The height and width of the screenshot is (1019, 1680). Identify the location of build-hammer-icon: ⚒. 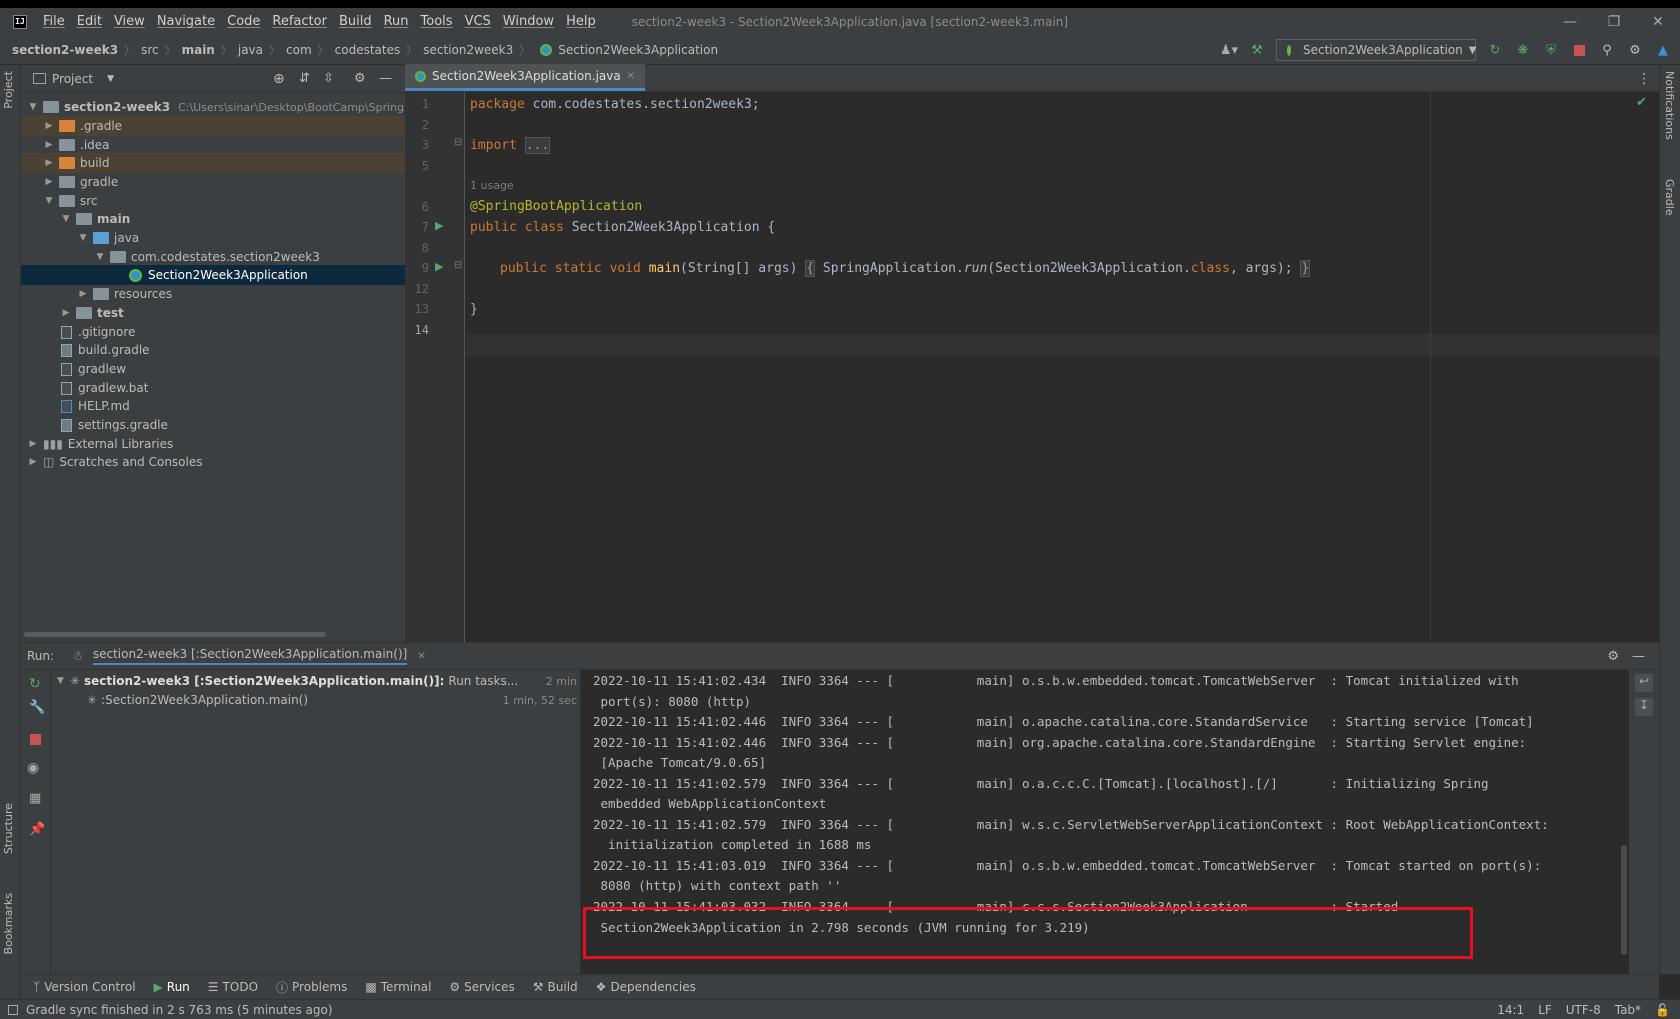
(1257, 50).